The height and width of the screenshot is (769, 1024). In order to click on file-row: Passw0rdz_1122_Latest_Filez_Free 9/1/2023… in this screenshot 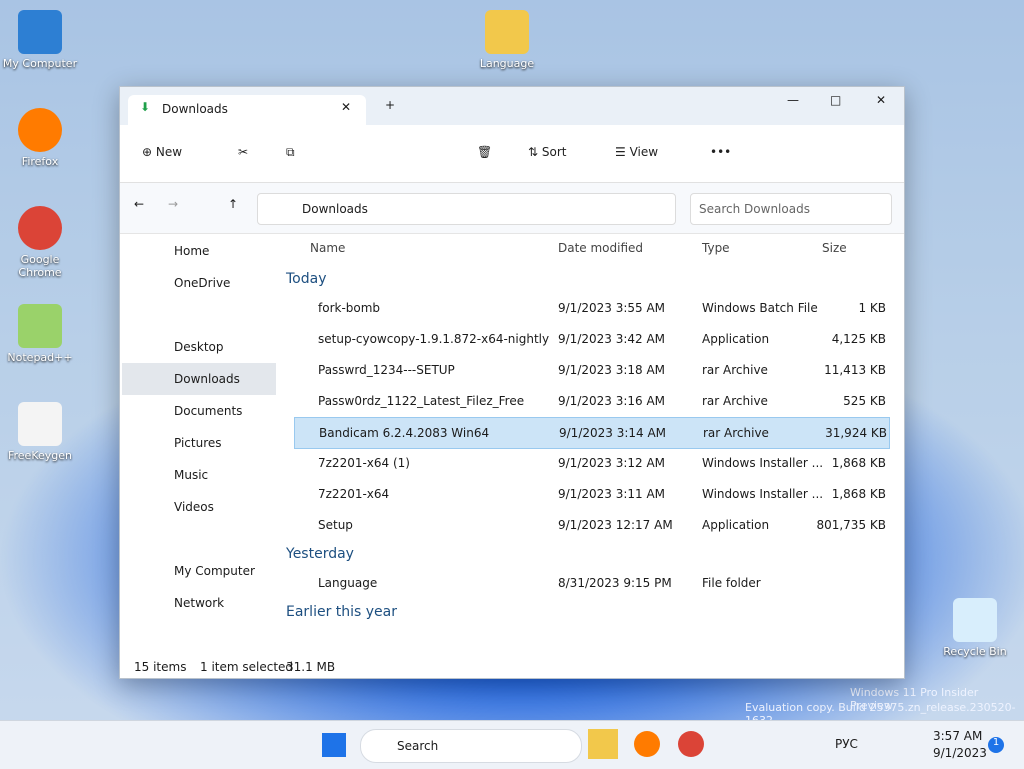, I will do `click(591, 401)`.